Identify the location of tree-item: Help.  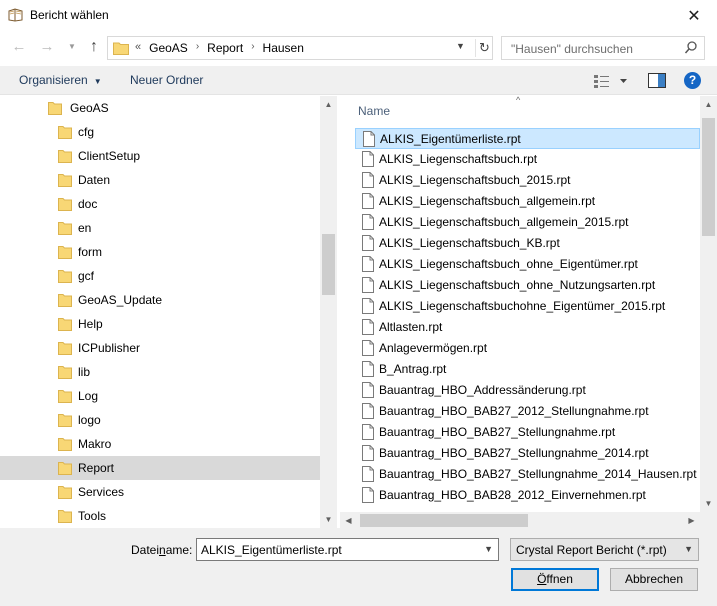
(160, 324).